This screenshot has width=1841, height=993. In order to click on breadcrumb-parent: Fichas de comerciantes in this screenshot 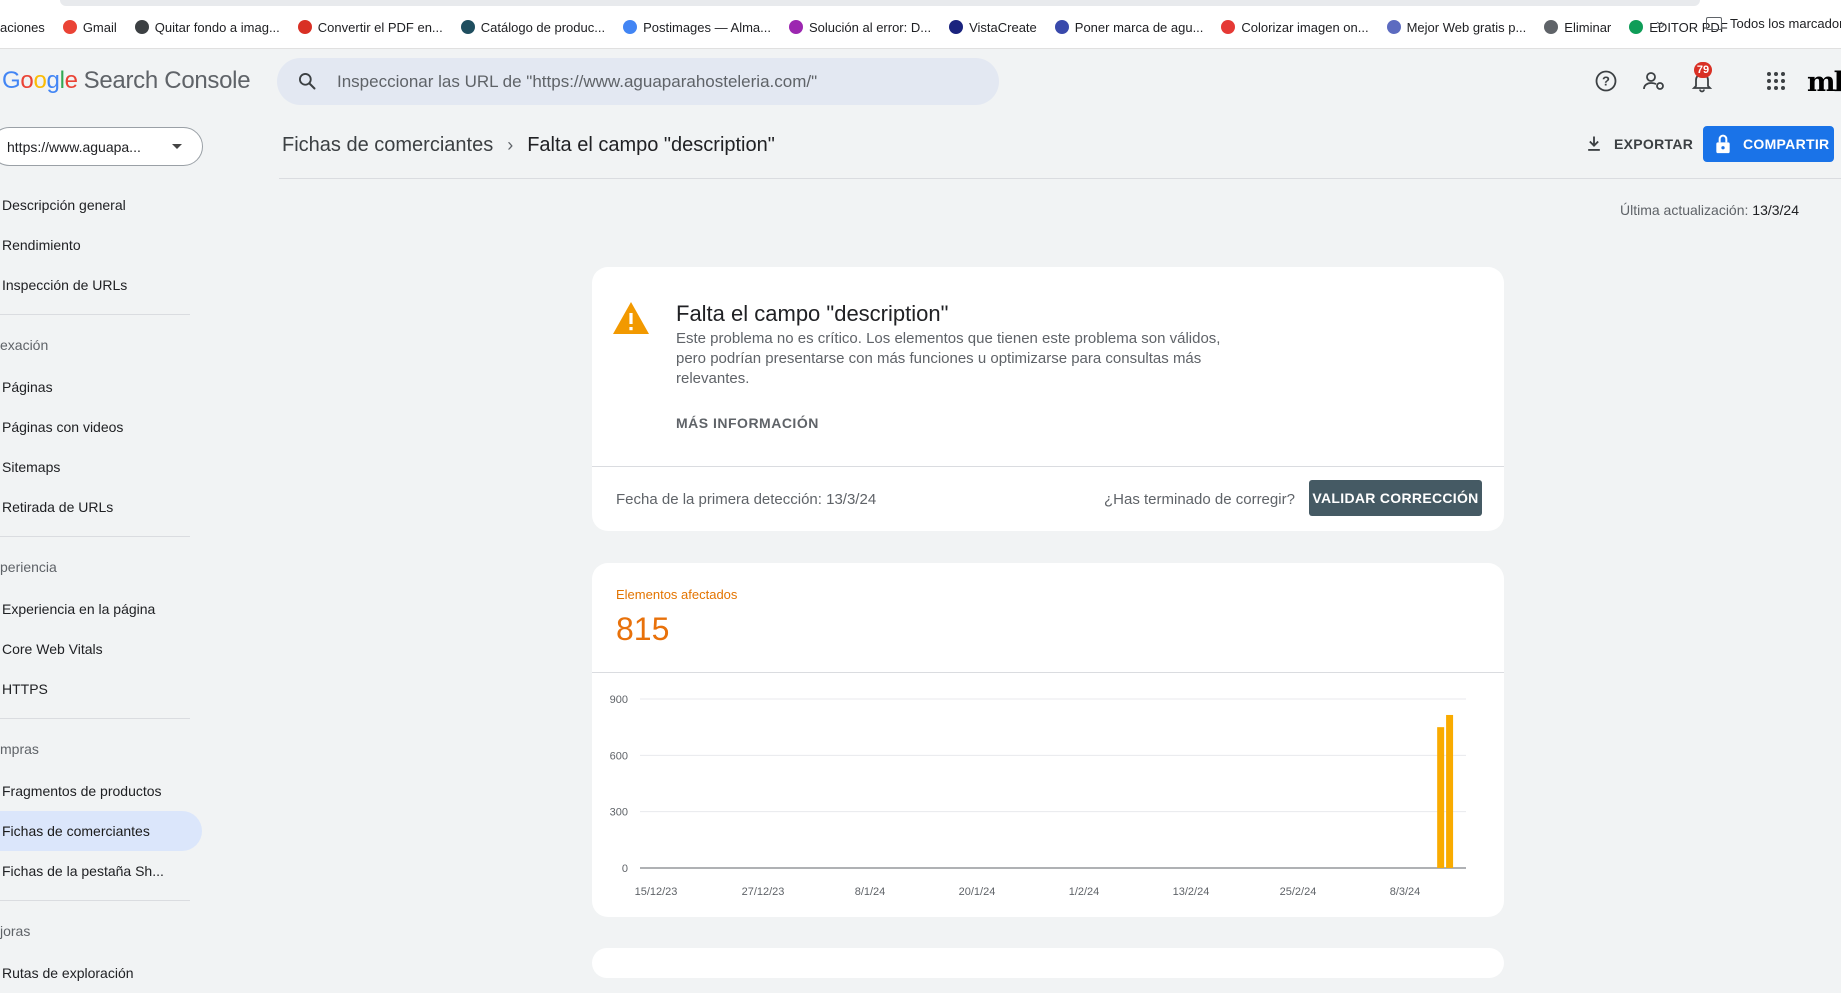, I will do `click(387, 145)`.